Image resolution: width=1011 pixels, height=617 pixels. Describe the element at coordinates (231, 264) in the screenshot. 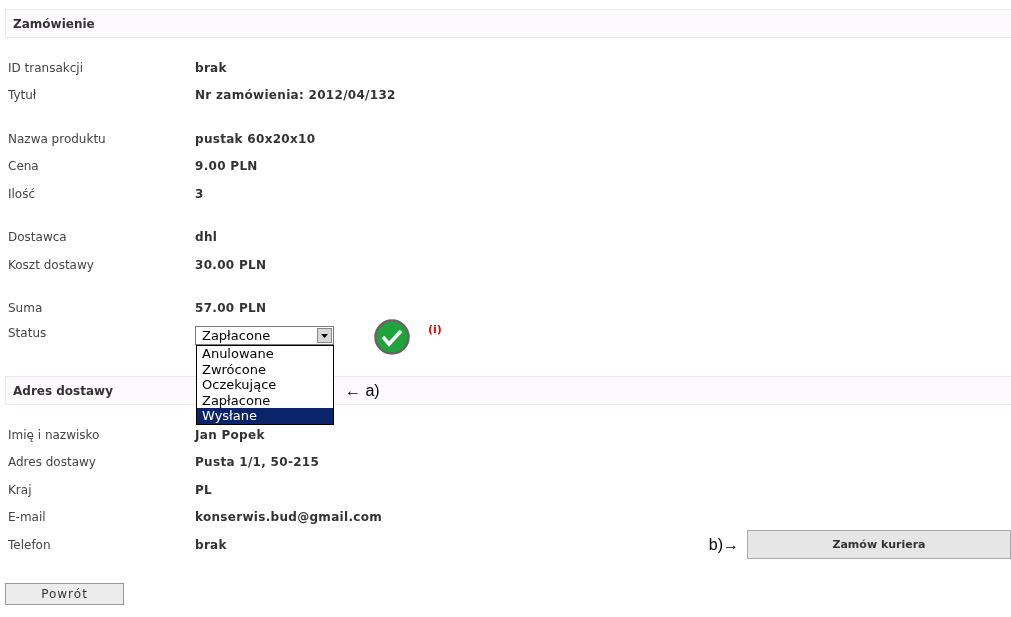

I see `field-value: 30.00 PLN` at that location.